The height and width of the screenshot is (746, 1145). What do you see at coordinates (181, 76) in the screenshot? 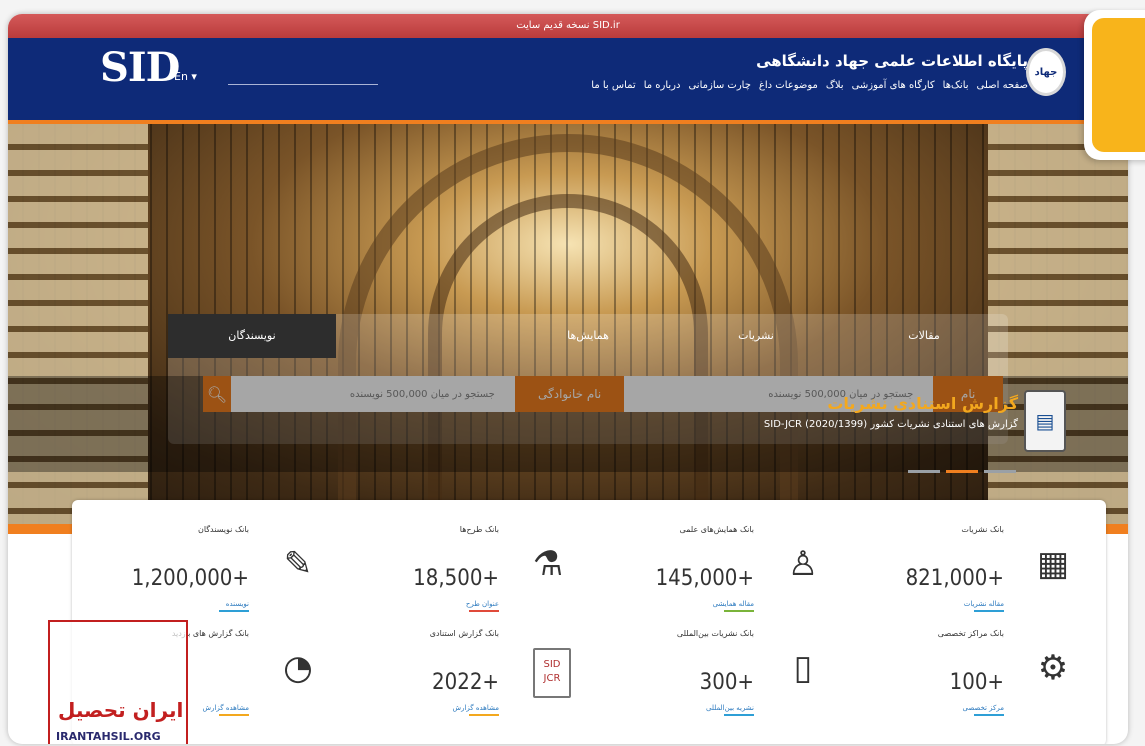
I see `language-label: En` at bounding box center [181, 76].